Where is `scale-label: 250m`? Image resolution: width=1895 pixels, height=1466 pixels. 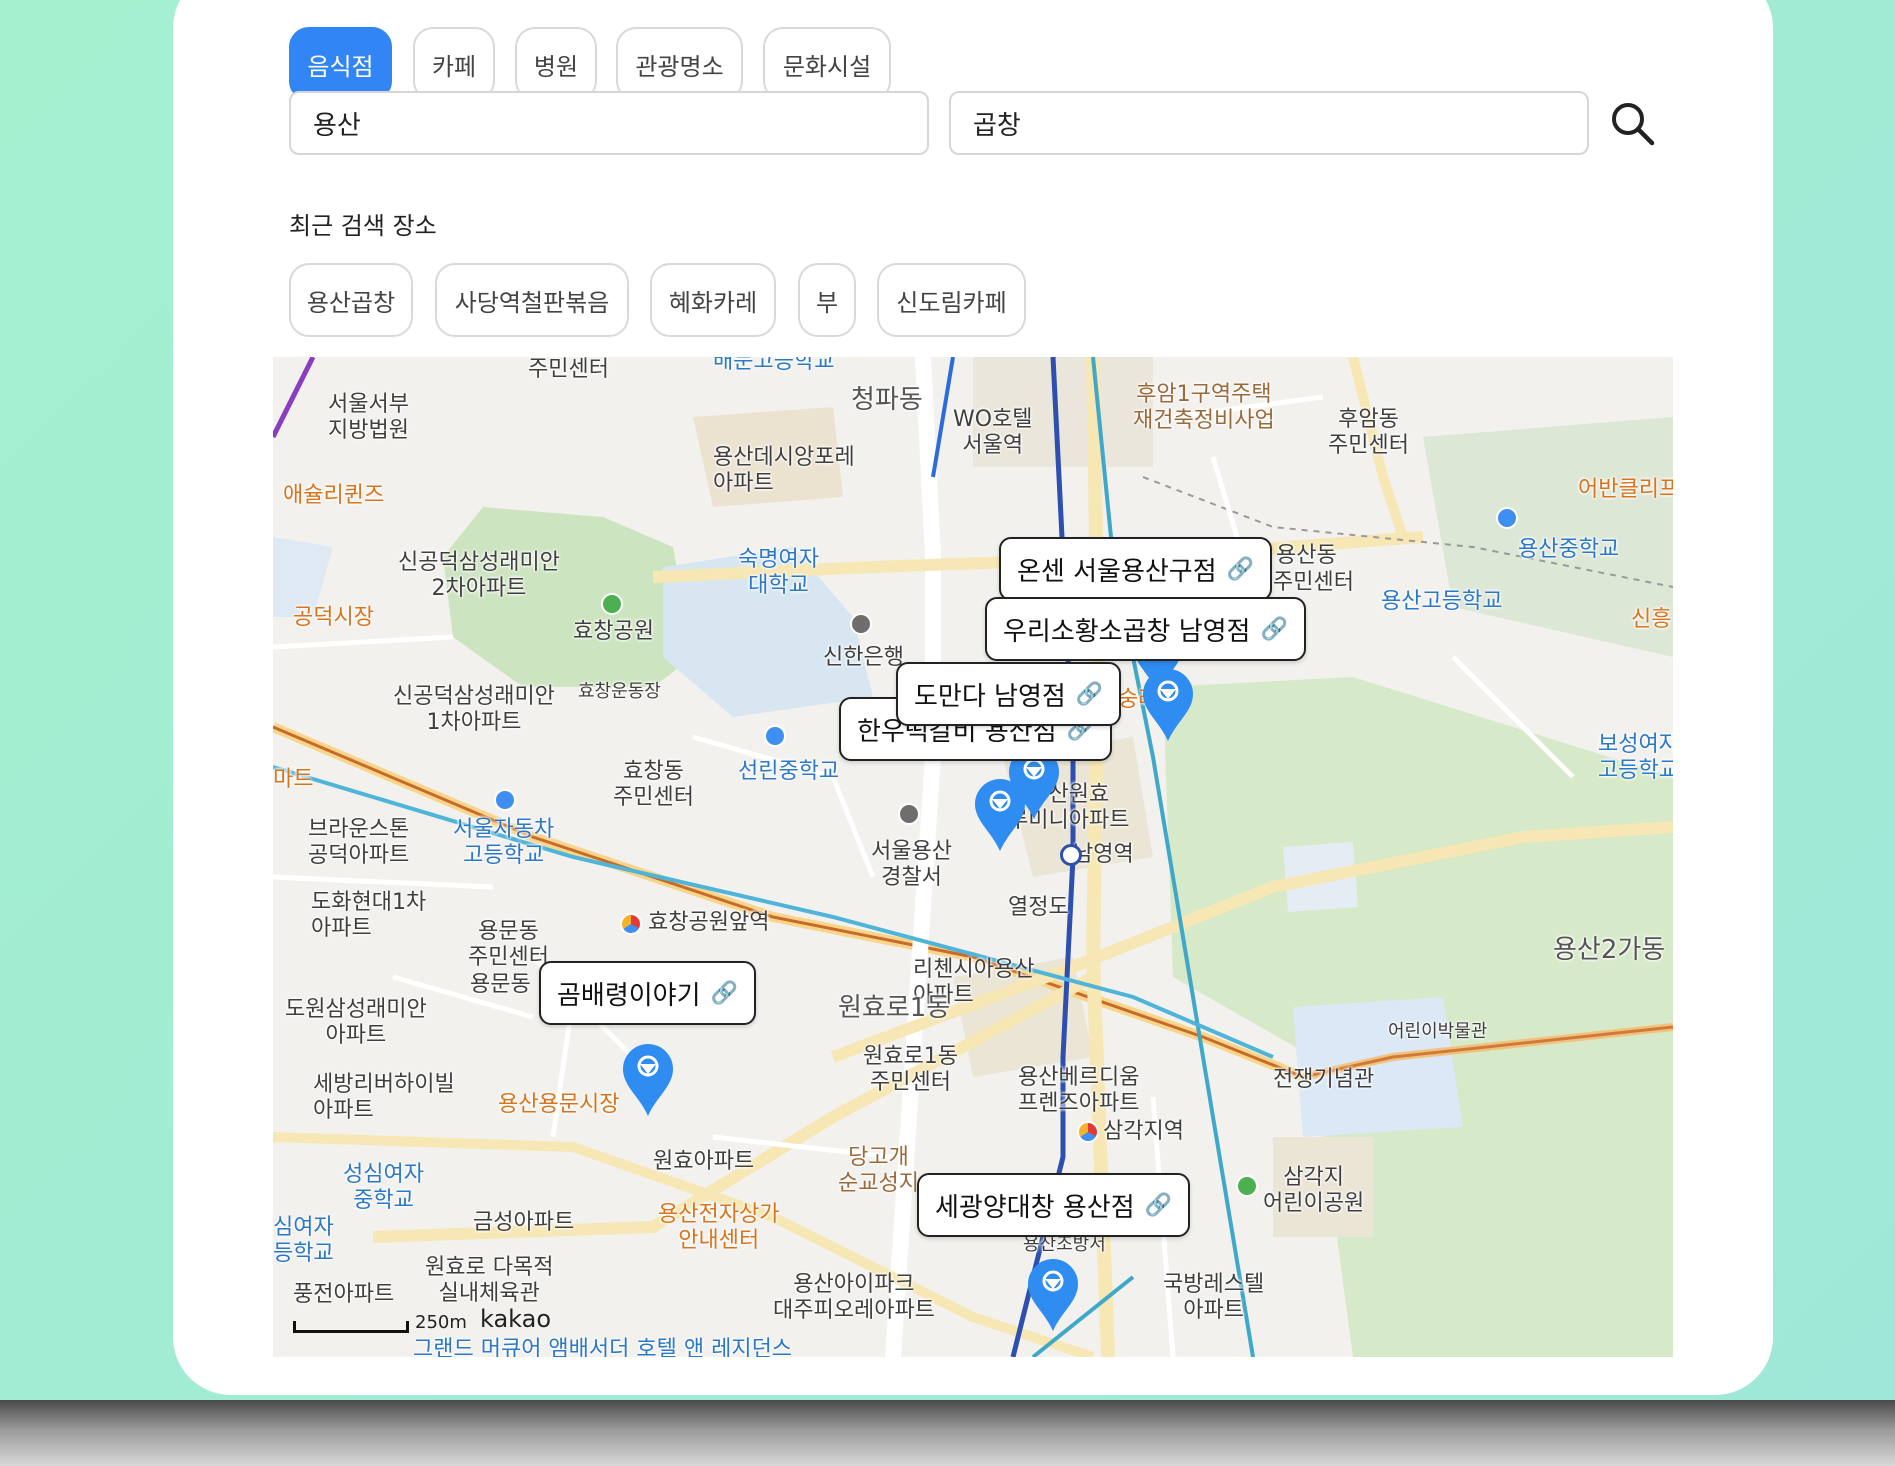 scale-label: 250m is located at coordinates (441, 1322).